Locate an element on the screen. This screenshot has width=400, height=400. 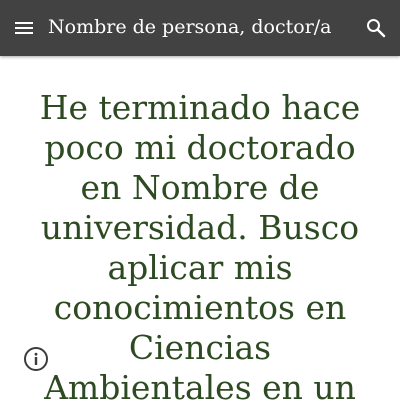
top-app-bar: Nombre de persona, doctor/a is located at coordinates (200, 28).